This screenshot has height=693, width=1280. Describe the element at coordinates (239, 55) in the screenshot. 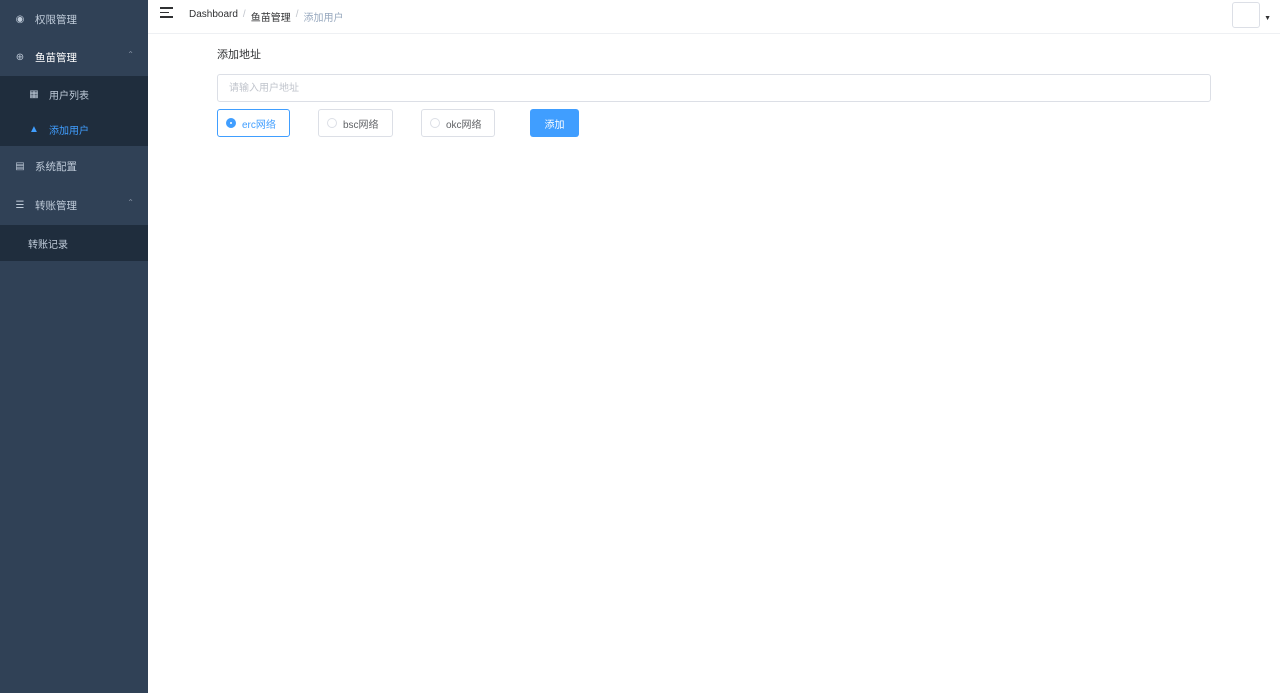

I see `form-title: 添加地址` at that location.